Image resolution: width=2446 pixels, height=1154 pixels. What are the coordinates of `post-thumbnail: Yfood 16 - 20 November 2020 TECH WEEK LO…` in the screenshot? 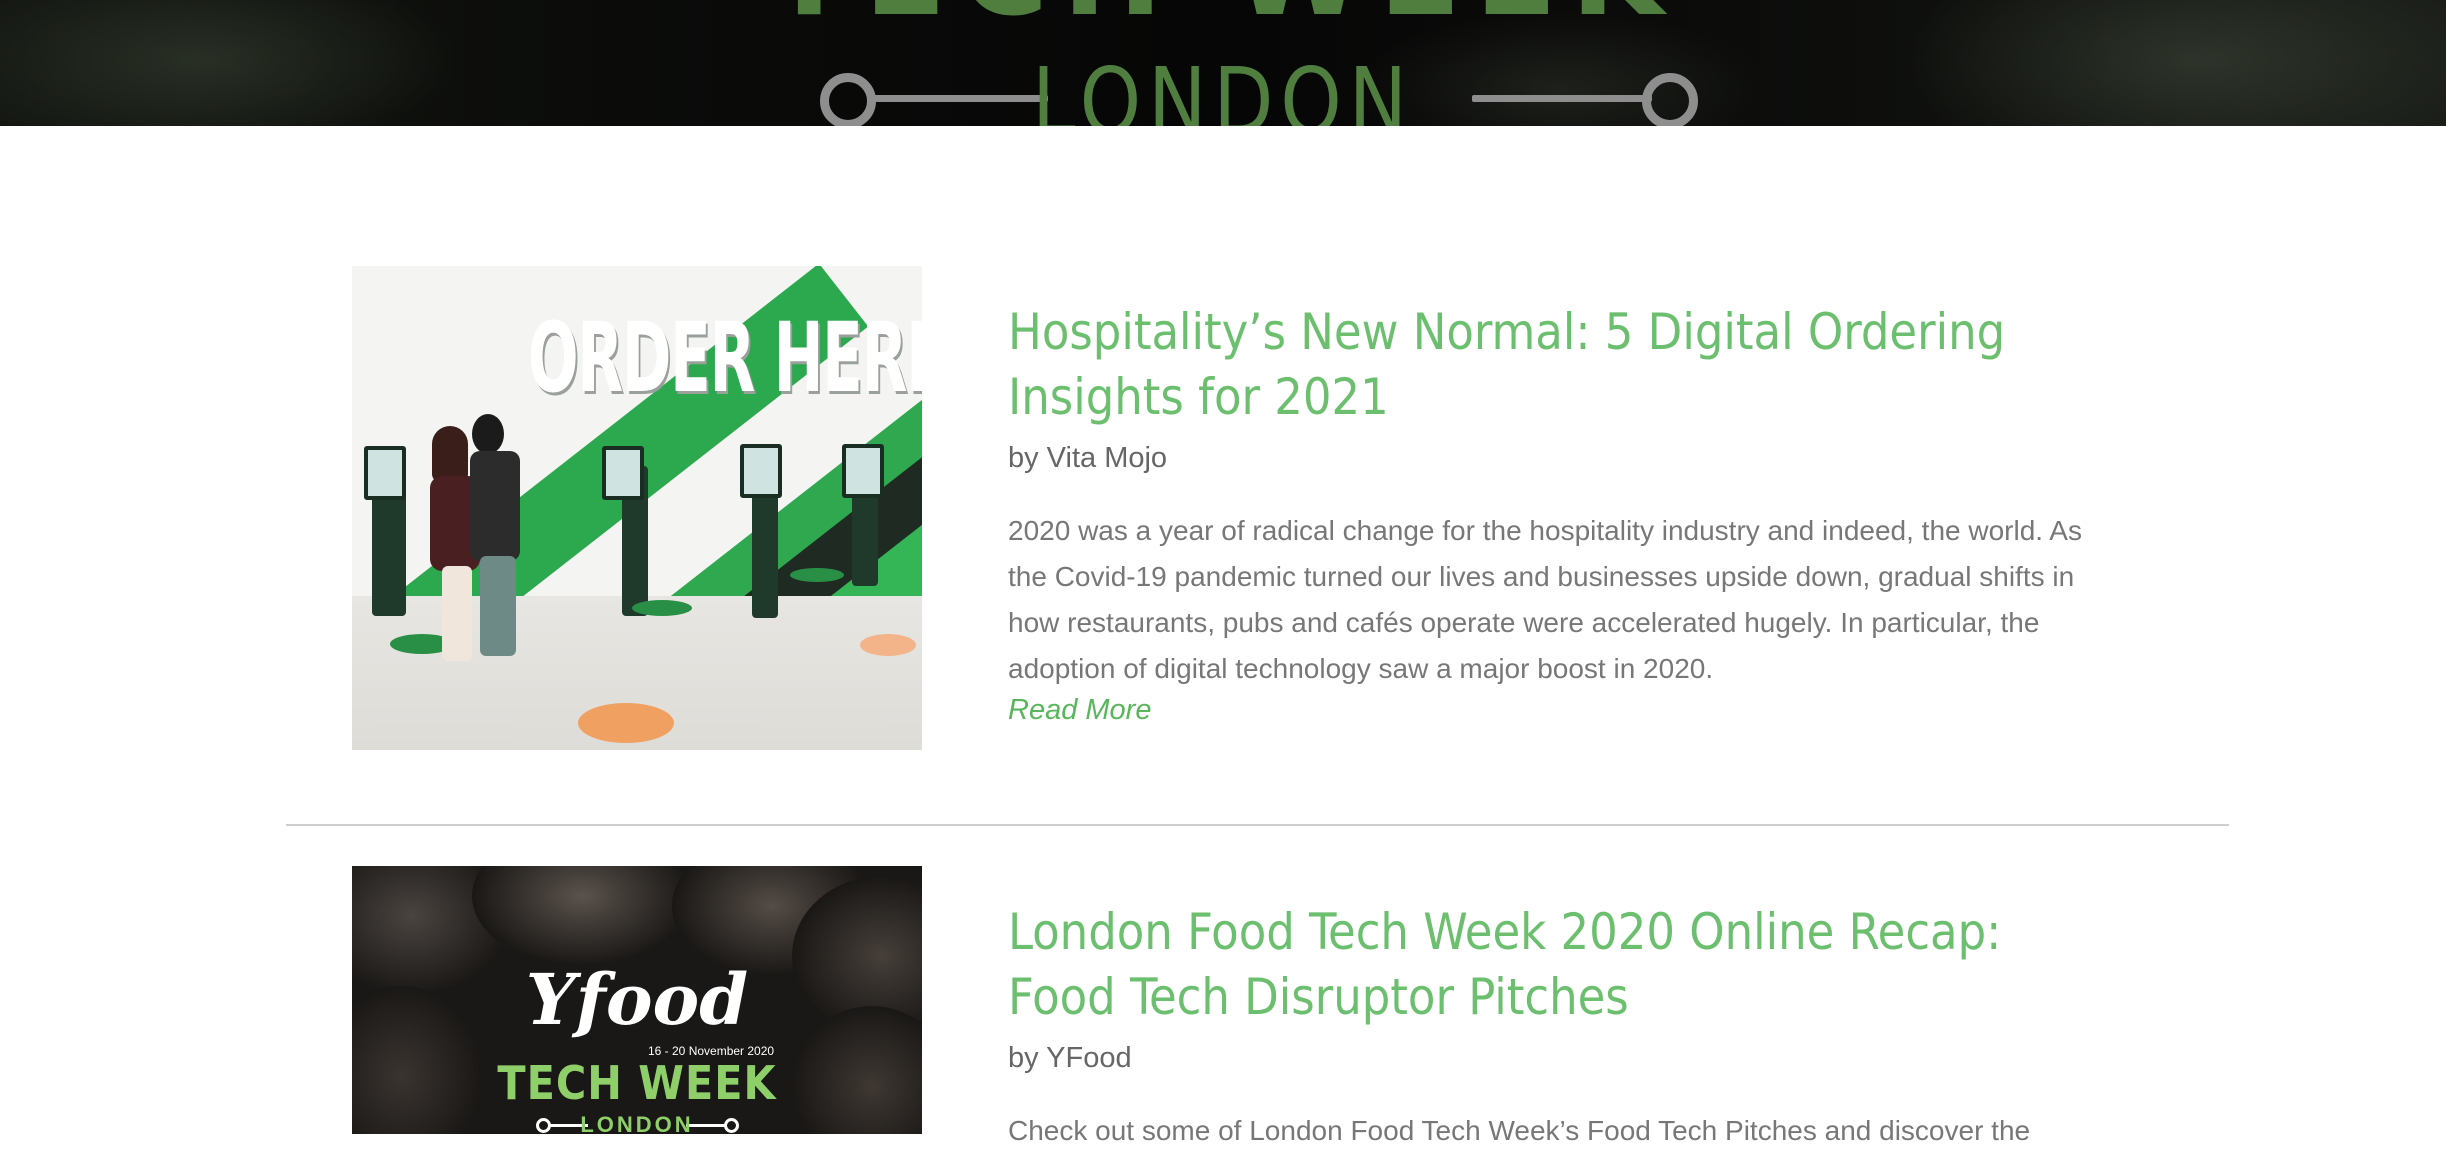 It's located at (637, 1000).